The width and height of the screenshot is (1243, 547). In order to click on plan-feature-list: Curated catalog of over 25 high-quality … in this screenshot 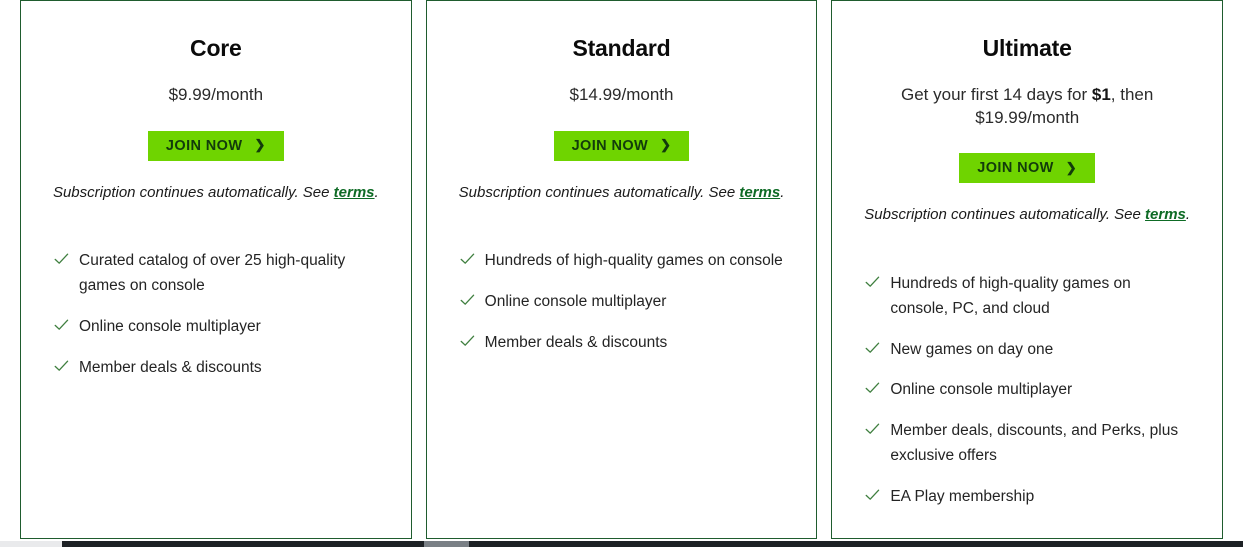, I will do `click(216, 314)`.